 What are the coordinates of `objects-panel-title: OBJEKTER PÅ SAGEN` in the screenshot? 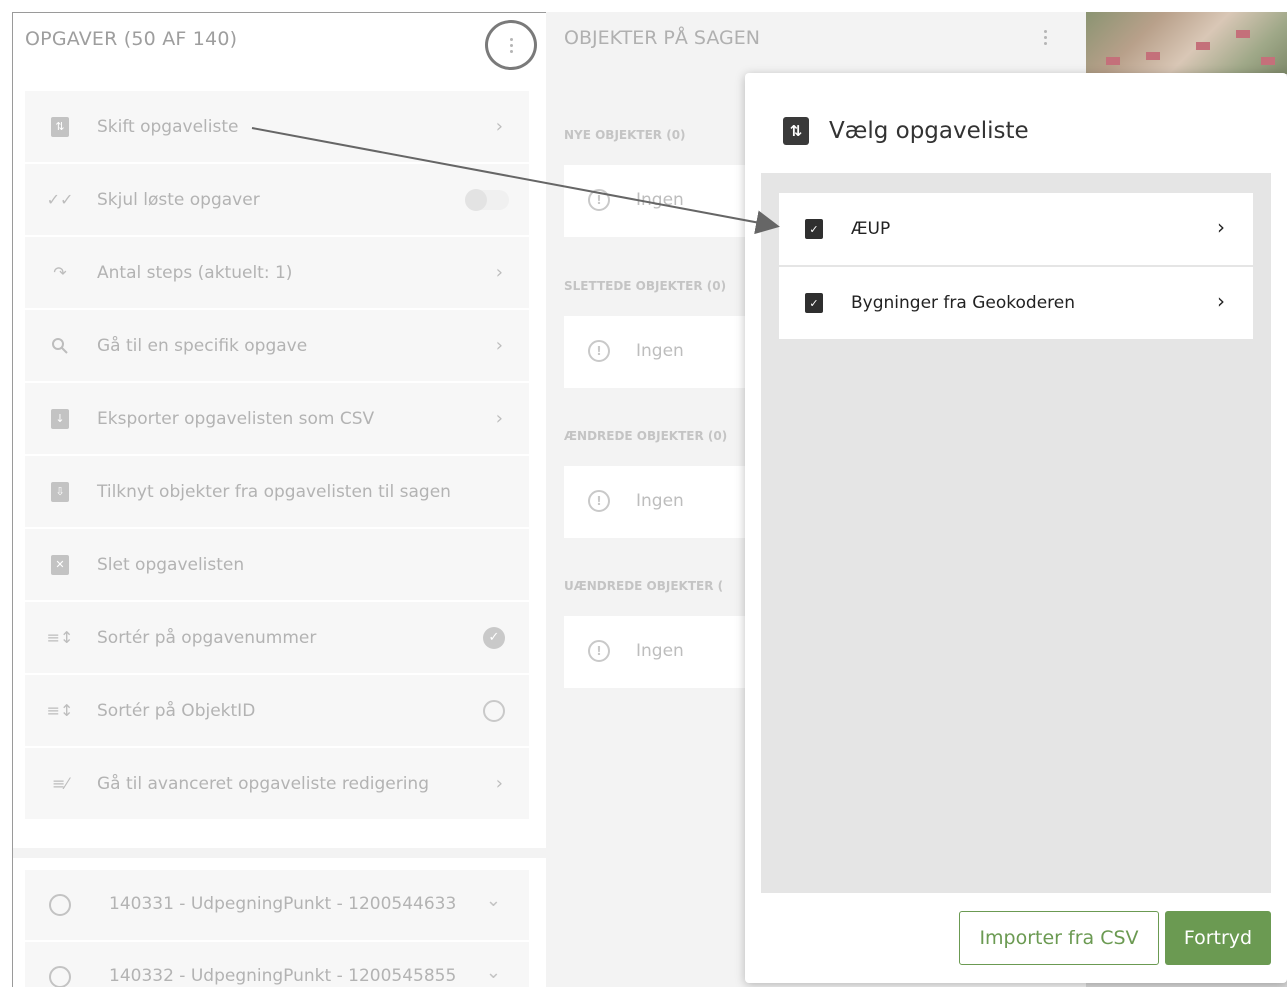 It's located at (662, 38).